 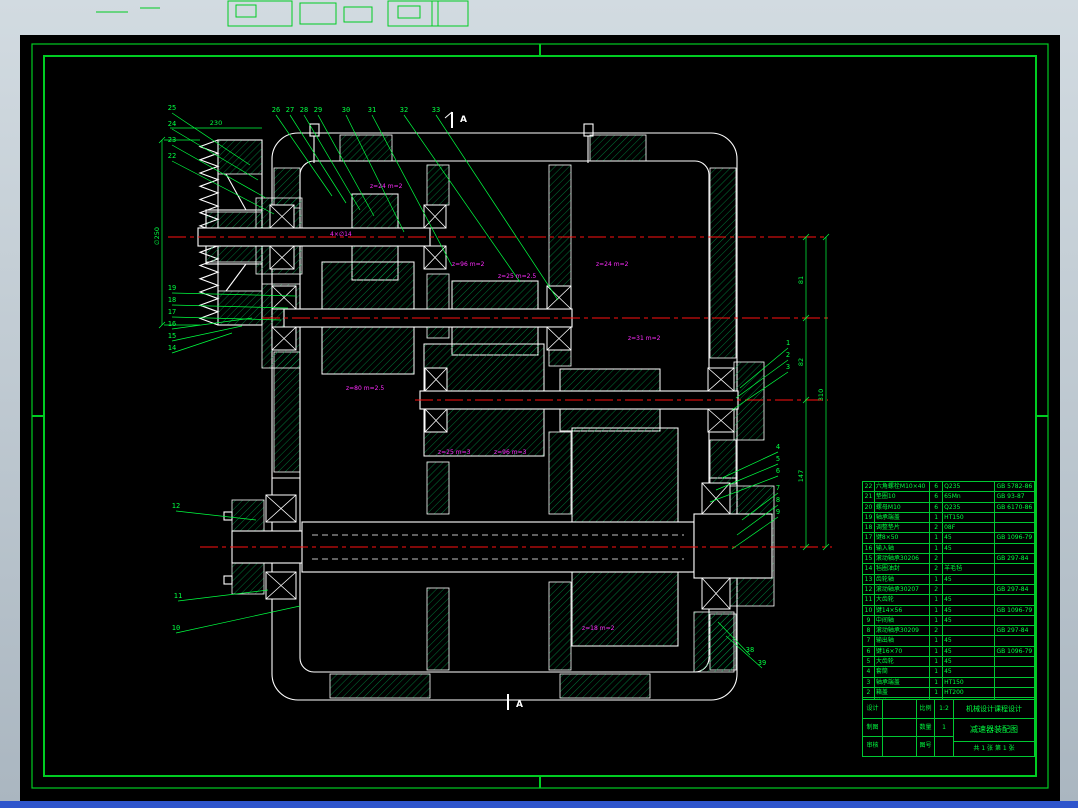 I want to click on title-block-grid-row: 审核 图号, so click(x=908, y=746).